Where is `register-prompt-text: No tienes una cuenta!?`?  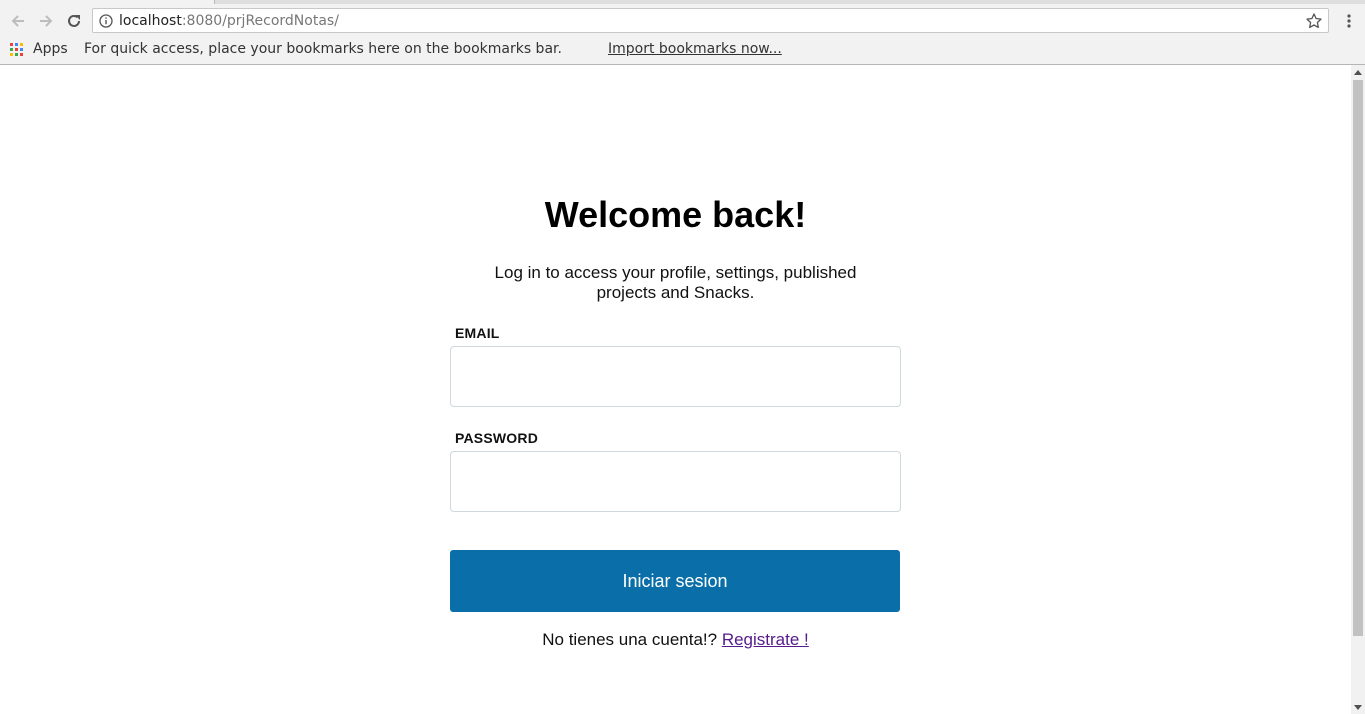
register-prompt-text: No tienes una cuenta!? is located at coordinates (630, 639).